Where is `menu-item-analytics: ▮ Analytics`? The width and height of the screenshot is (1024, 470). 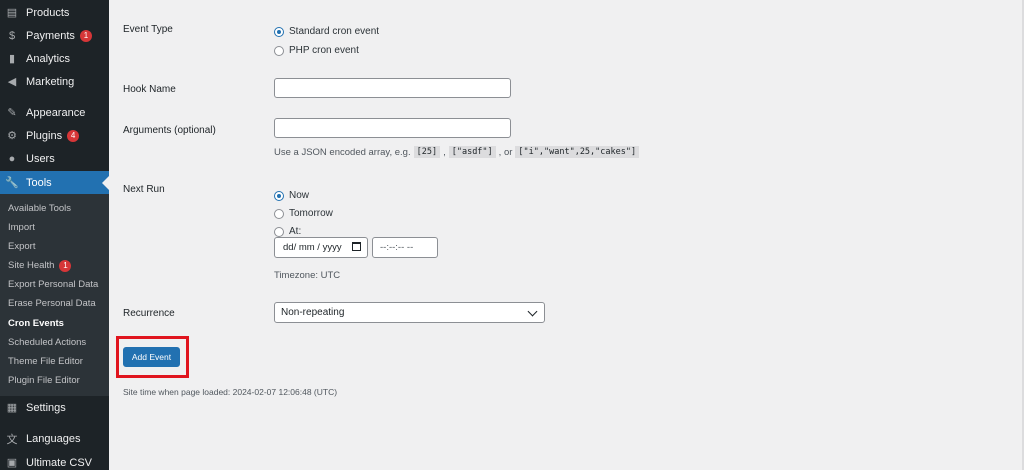
menu-item-analytics: ▮ Analytics is located at coordinates (54, 58).